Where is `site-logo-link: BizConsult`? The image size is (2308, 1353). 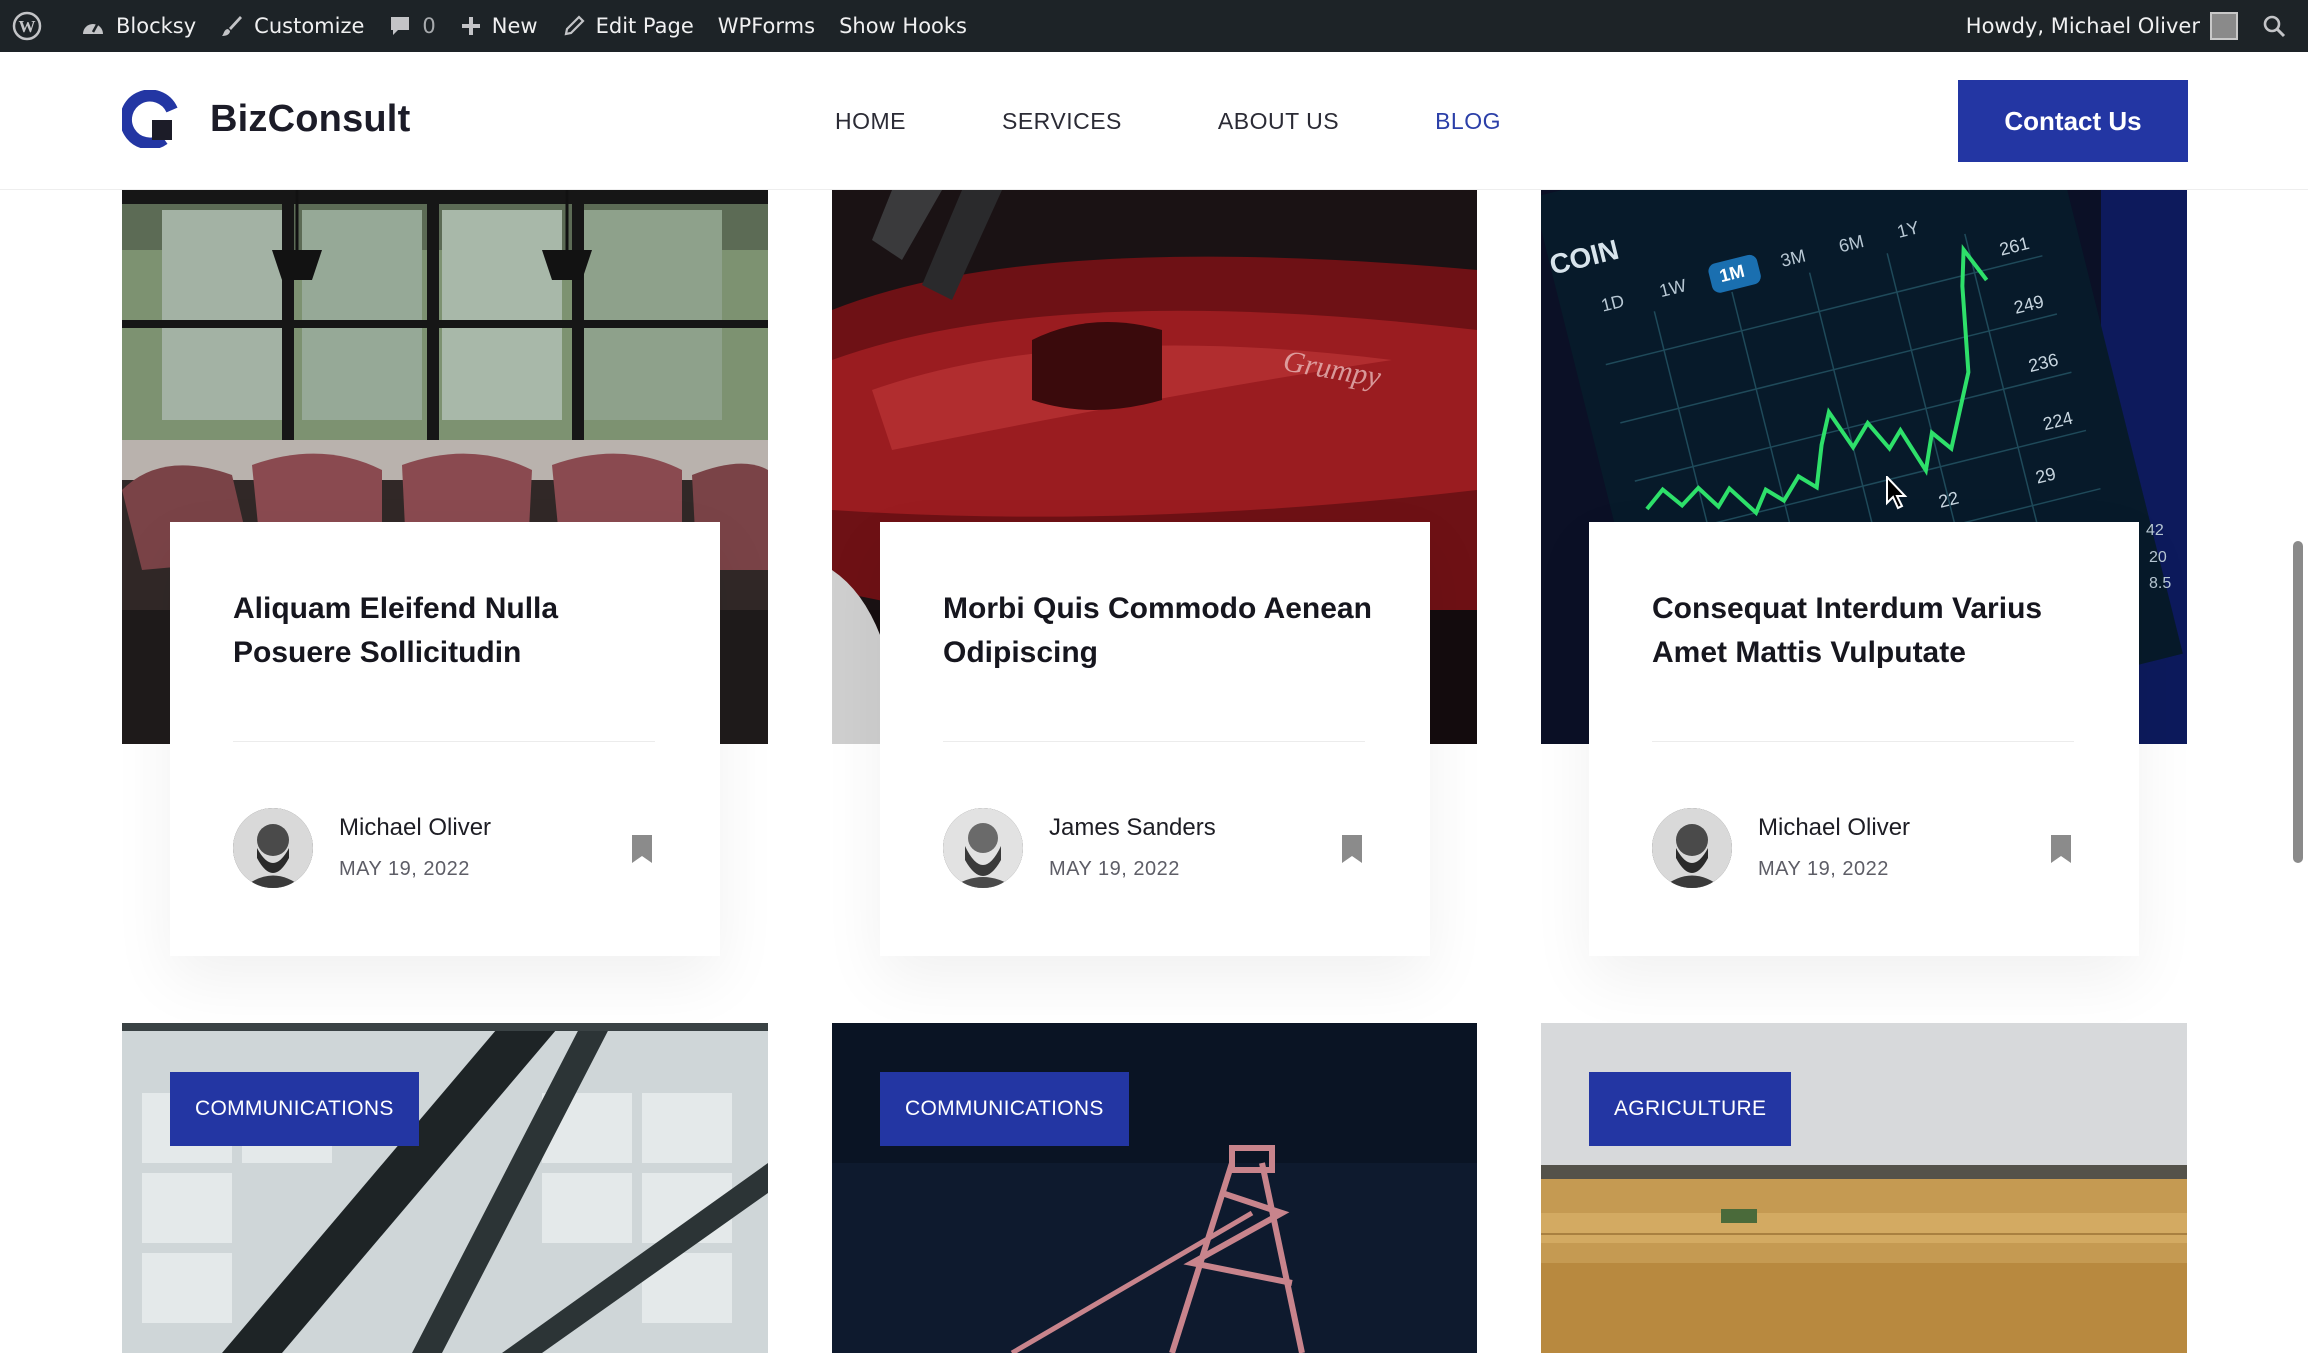 site-logo-link: BizConsult is located at coordinates (266, 119).